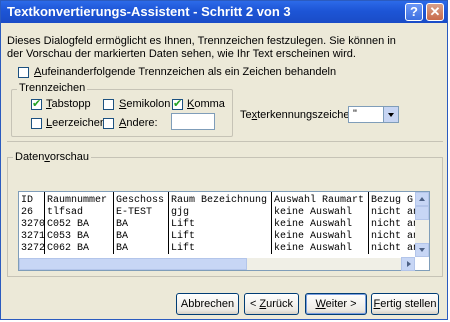 This screenshot has height=322, width=450. I want to click on table-cell: C052 BA, so click(68, 224).